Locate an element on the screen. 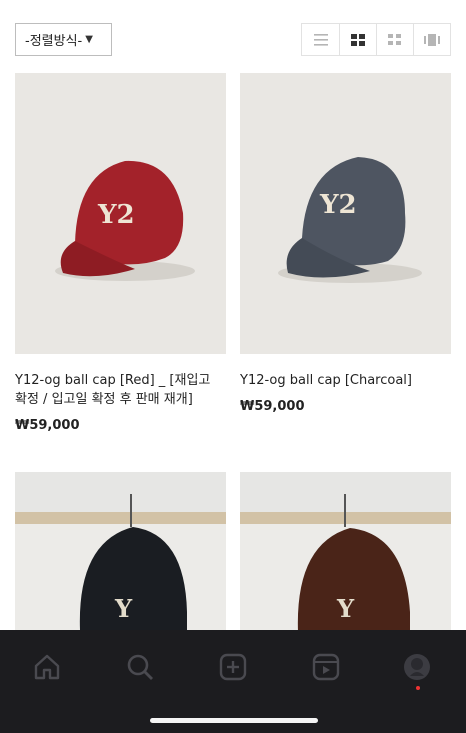 The image size is (466, 733). list-view-icon is located at coordinates (320, 39).